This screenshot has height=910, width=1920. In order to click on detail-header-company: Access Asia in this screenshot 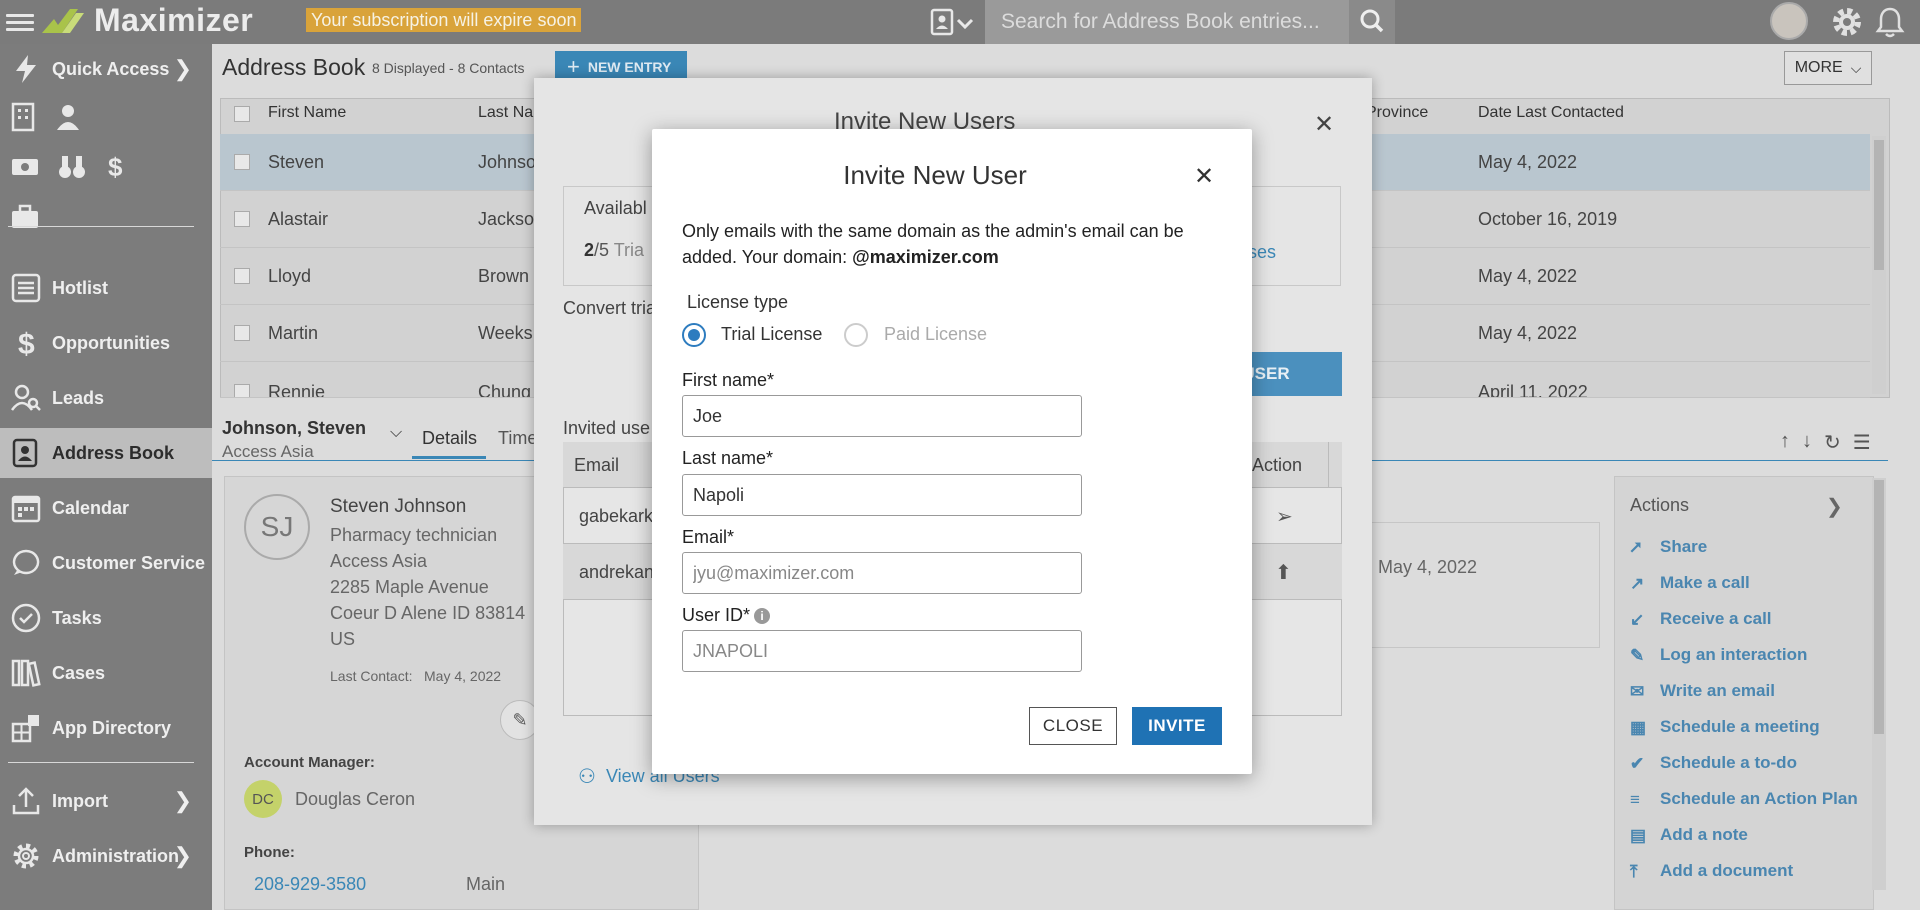, I will do `click(268, 451)`.